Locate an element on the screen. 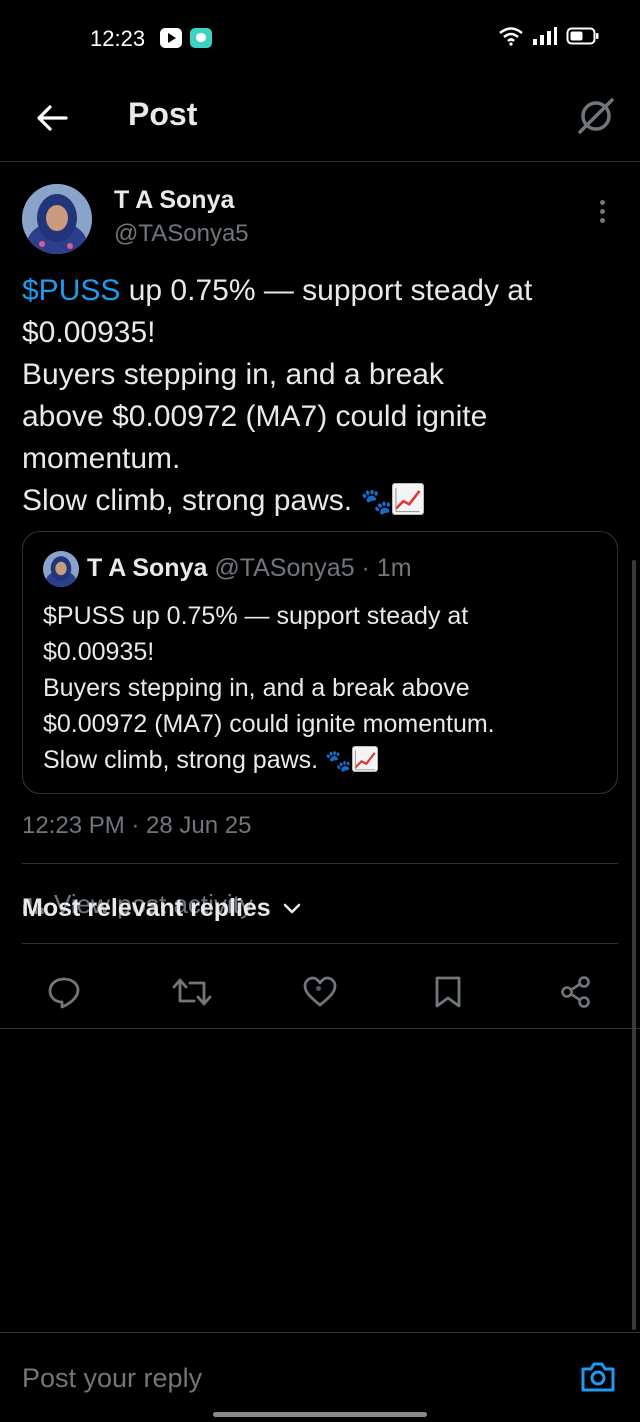 Image resolution: width=640 pixels, height=1422 pixels. reply-composer is located at coordinates (320, 1372).